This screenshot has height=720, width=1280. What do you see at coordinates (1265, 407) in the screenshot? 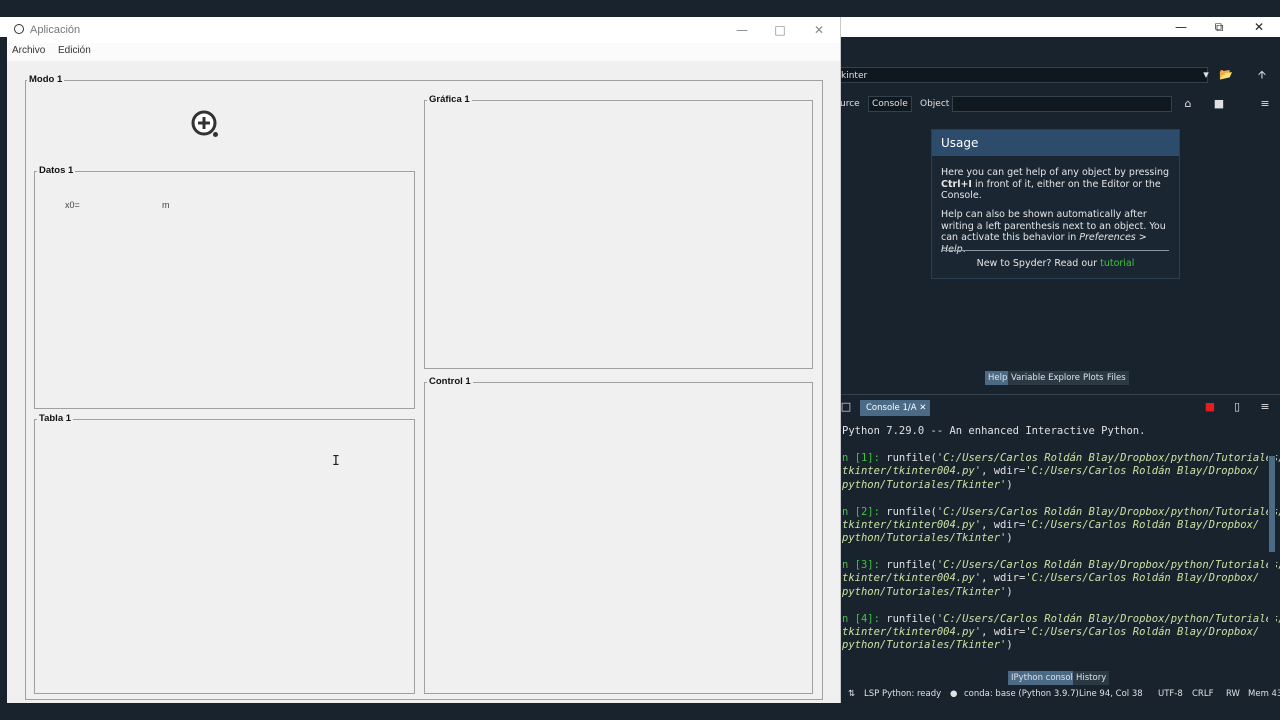
I see `console-menu-icon: ≡` at bounding box center [1265, 407].